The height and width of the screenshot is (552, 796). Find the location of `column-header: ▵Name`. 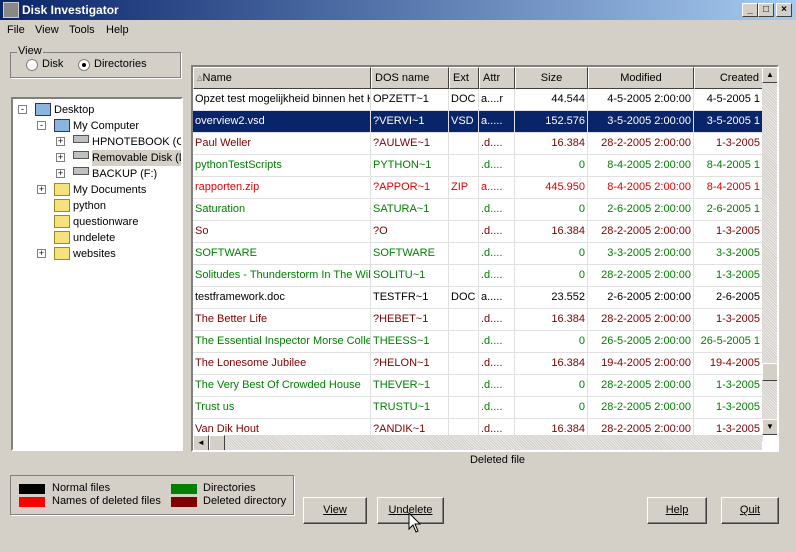

column-header: ▵Name is located at coordinates (282, 78).